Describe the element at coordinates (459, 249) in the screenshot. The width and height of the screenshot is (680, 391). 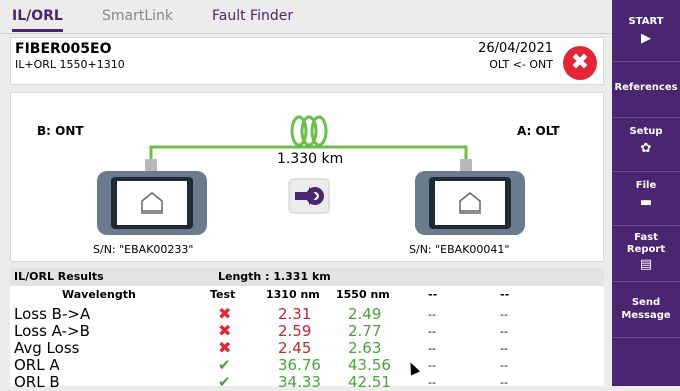
I see `right-serial-number: S/N: "EBAK00041"` at that location.